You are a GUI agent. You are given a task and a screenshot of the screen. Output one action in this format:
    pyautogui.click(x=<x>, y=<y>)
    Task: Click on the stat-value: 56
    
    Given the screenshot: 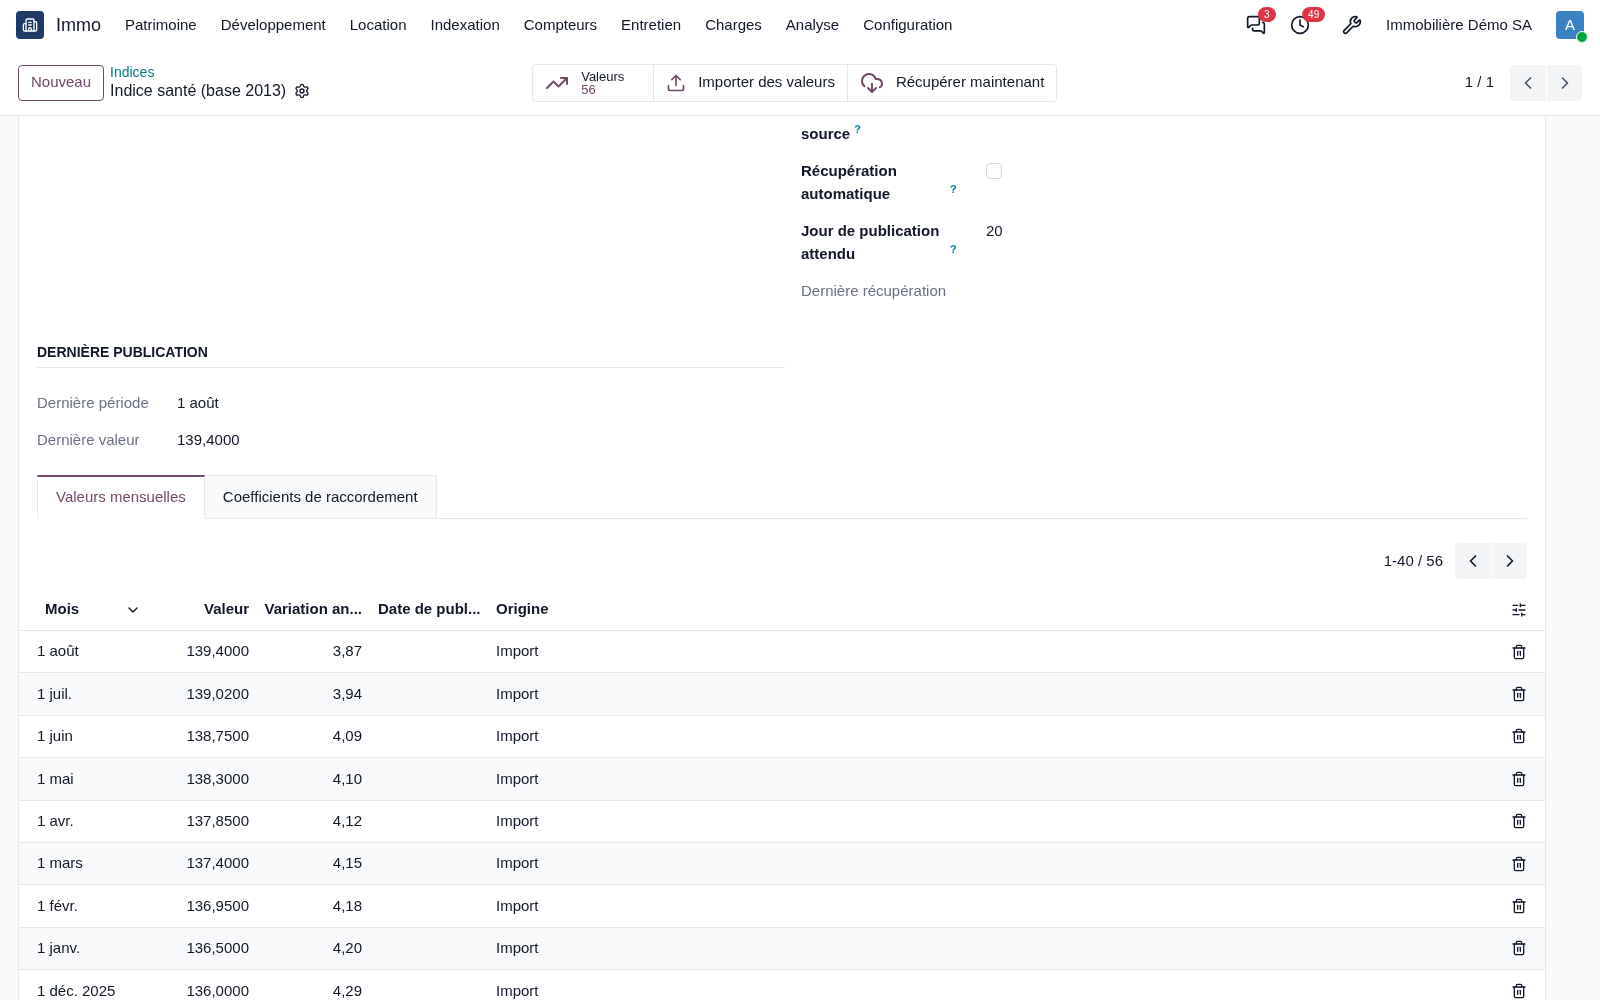 What is the action you would take?
    pyautogui.click(x=589, y=89)
    